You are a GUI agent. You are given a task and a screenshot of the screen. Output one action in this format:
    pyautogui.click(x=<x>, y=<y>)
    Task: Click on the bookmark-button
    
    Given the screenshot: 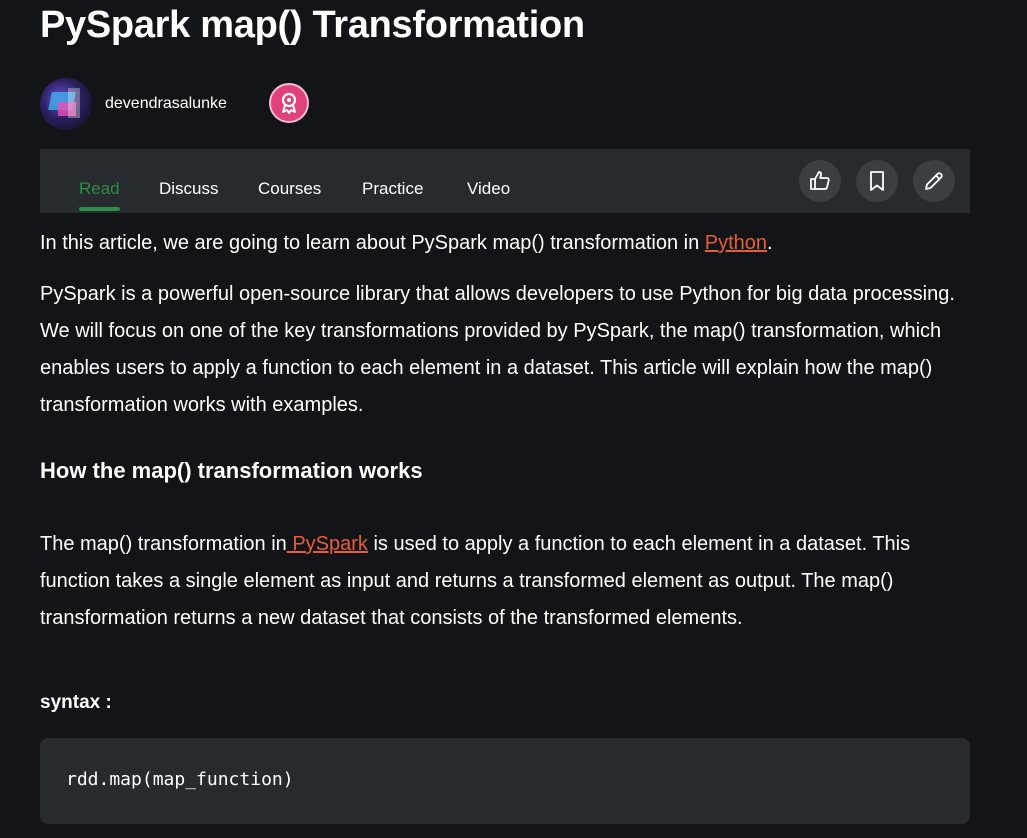 What is the action you would take?
    pyautogui.click(x=877, y=181)
    